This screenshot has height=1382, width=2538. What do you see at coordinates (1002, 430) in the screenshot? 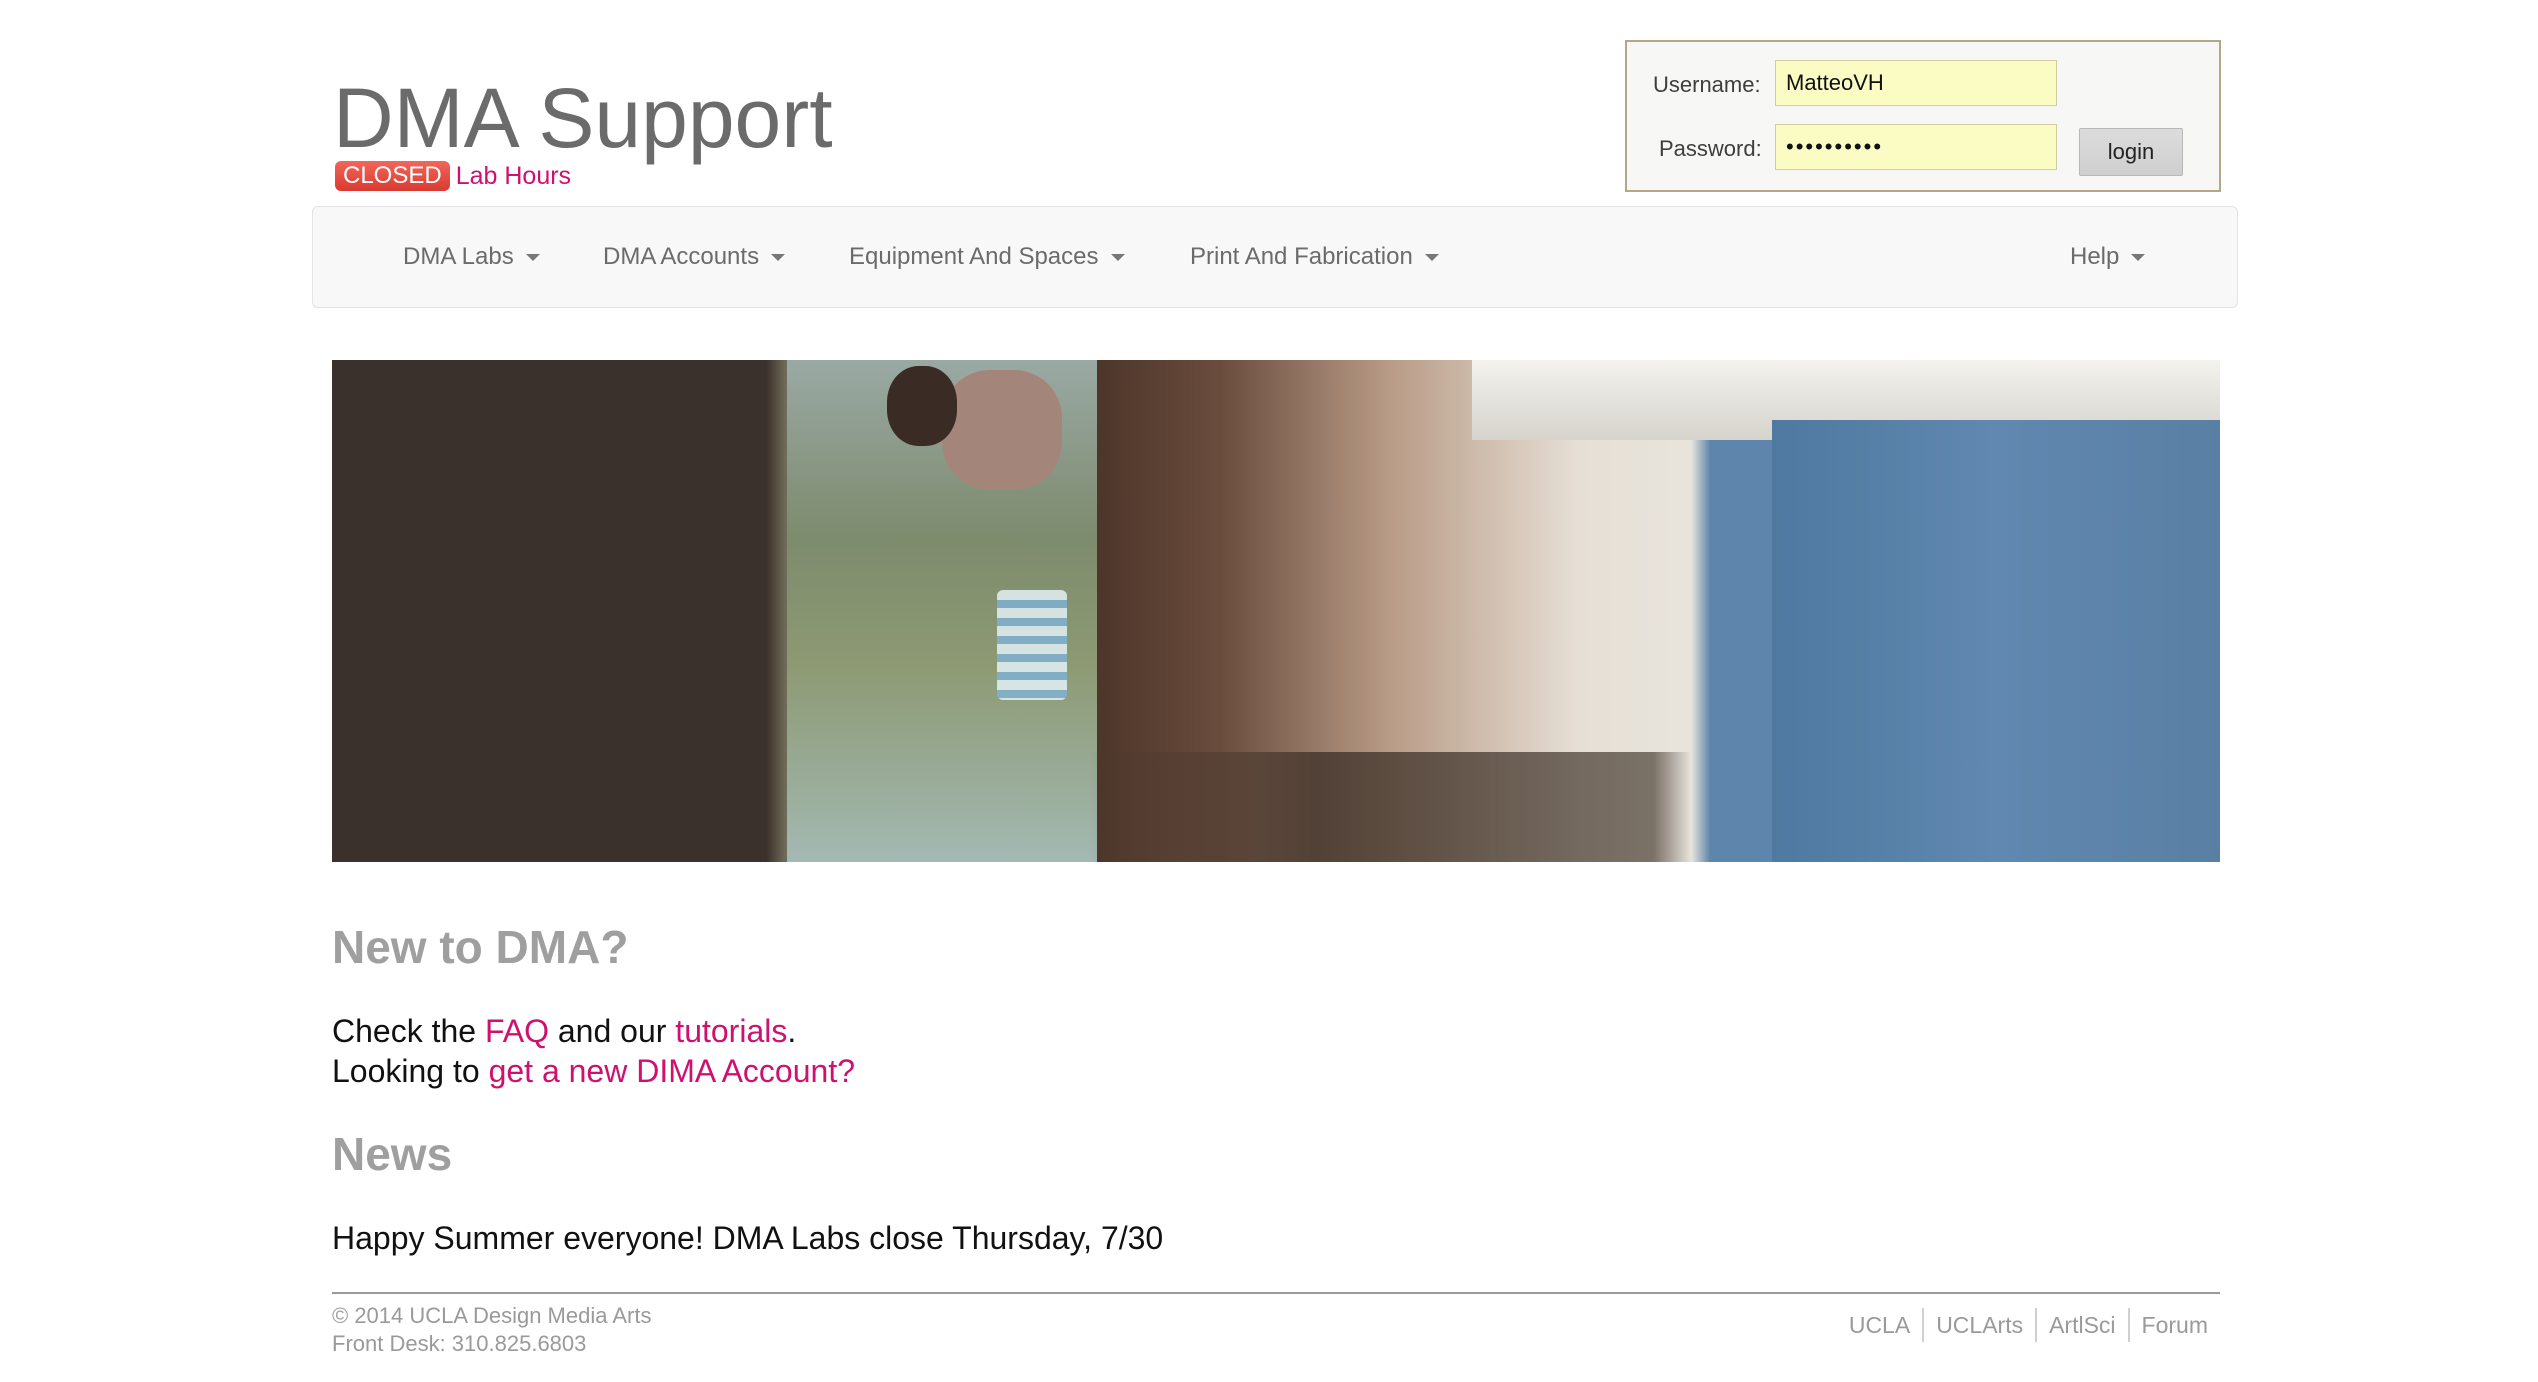
I see `hero-pillow` at bounding box center [1002, 430].